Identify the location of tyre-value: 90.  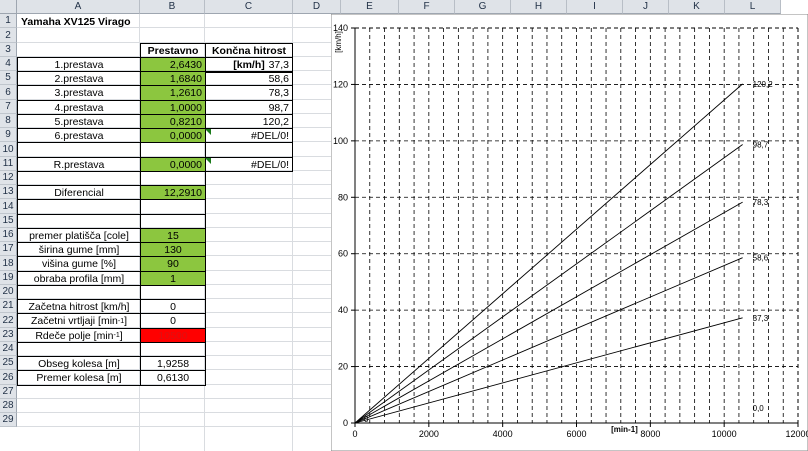
(173, 264).